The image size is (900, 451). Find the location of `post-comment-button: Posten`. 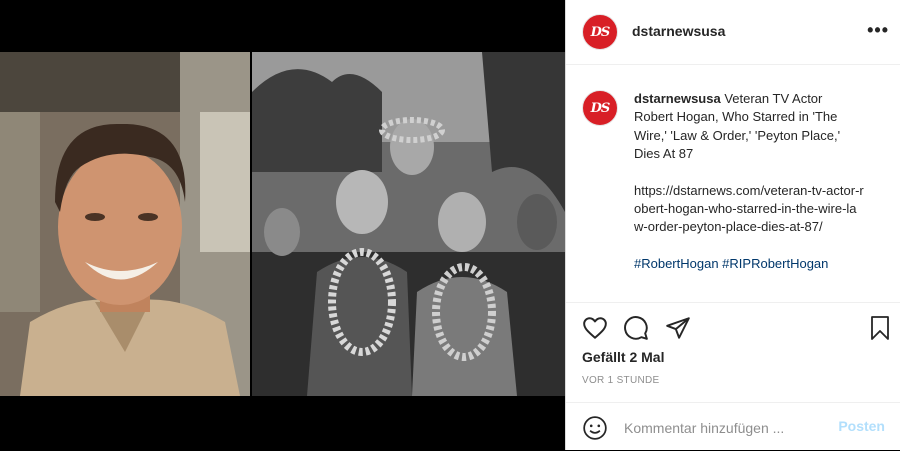

post-comment-button: Posten is located at coordinates (861, 426).